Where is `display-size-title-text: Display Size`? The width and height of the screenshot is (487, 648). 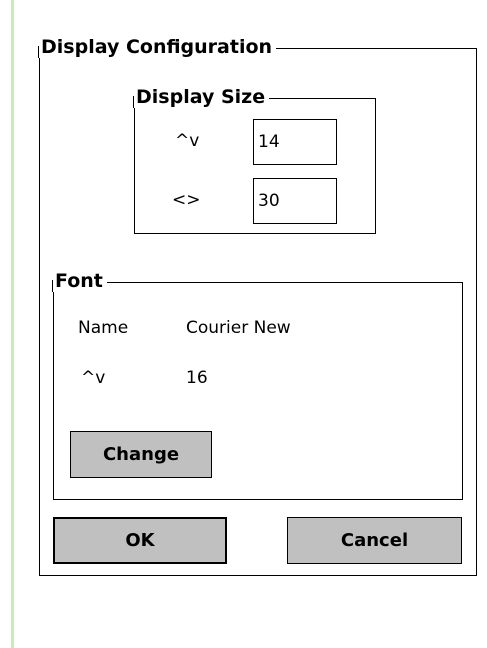 display-size-title-text: Display Size is located at coordinates (201, 97).